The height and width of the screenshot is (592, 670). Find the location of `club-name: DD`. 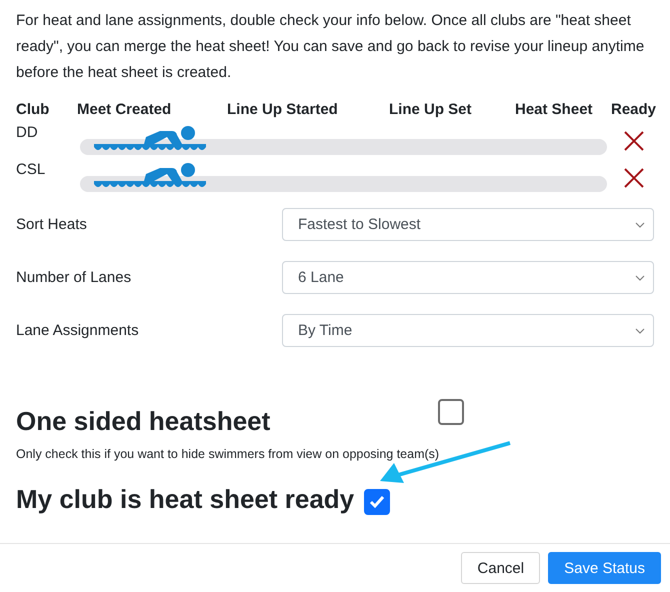

club-name: DD is located at coordinates (27, 132).